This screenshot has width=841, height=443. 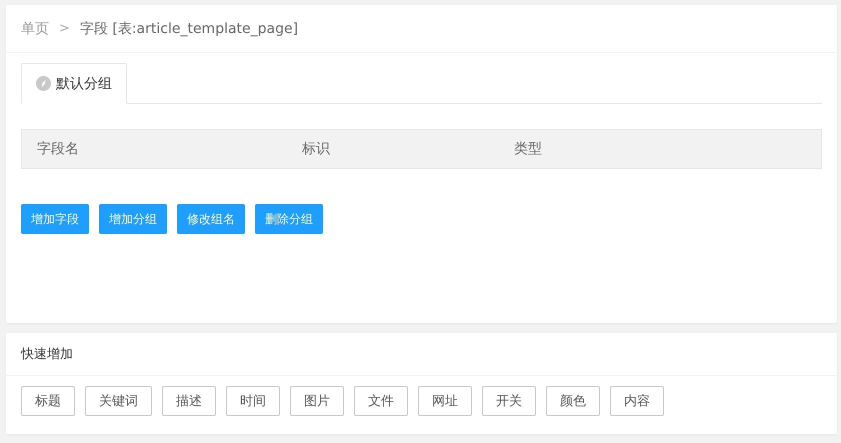 I want to click on quick-add-button: 图片, so click(x=317, y=401).